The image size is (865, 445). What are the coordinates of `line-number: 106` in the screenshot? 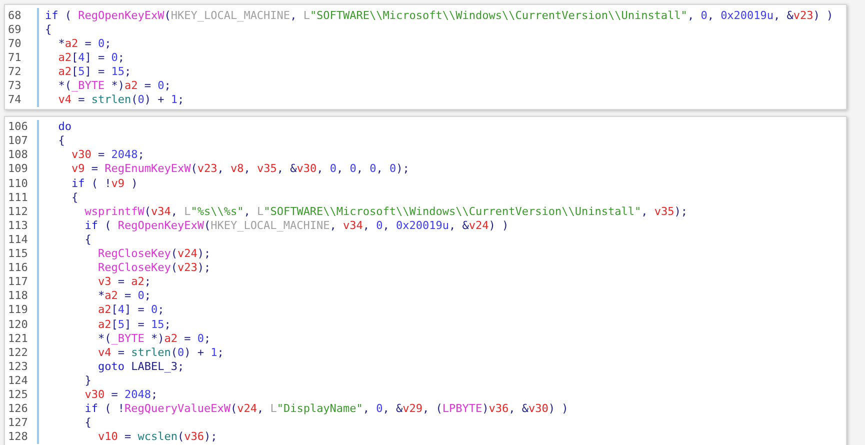 It's located at (22, 127).